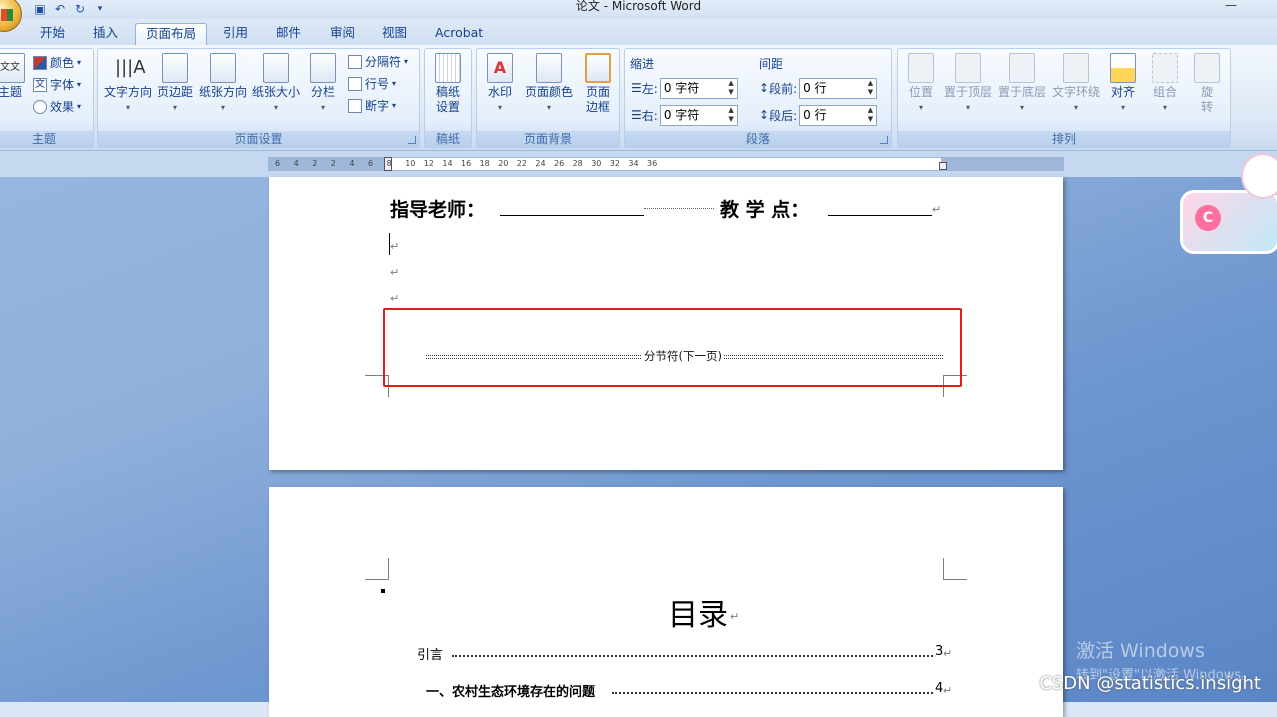  I want to click on activation-watermark: 激活 Windows, so click(1140, 651).